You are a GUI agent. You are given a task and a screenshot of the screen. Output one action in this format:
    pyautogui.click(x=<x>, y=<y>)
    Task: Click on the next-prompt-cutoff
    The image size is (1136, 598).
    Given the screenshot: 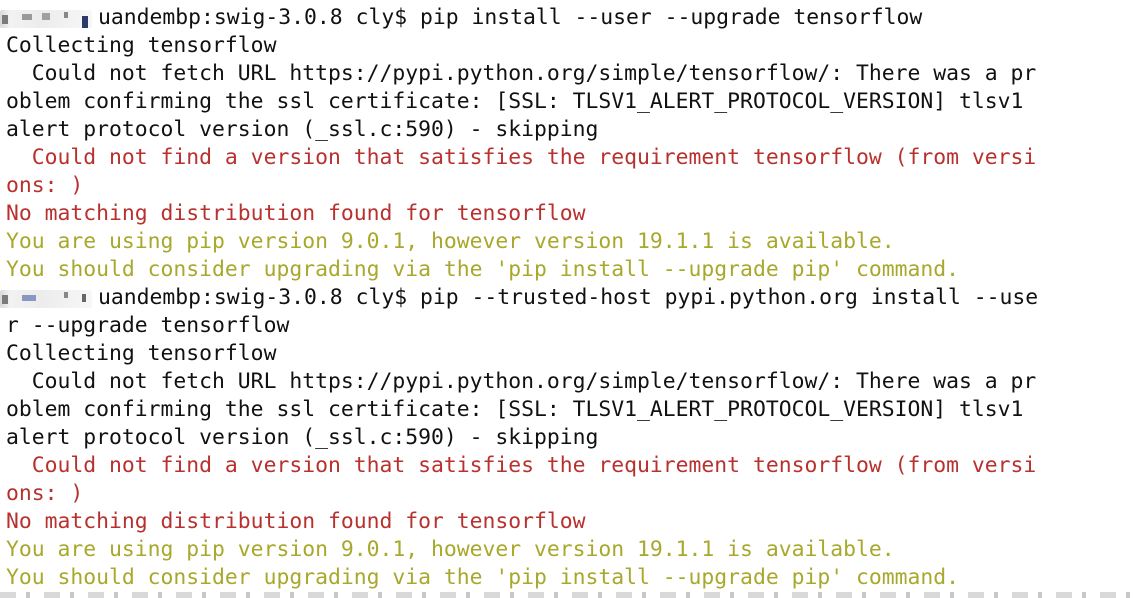 What is the action you would take?
    pyautogui.click(x=568, y=595)
    